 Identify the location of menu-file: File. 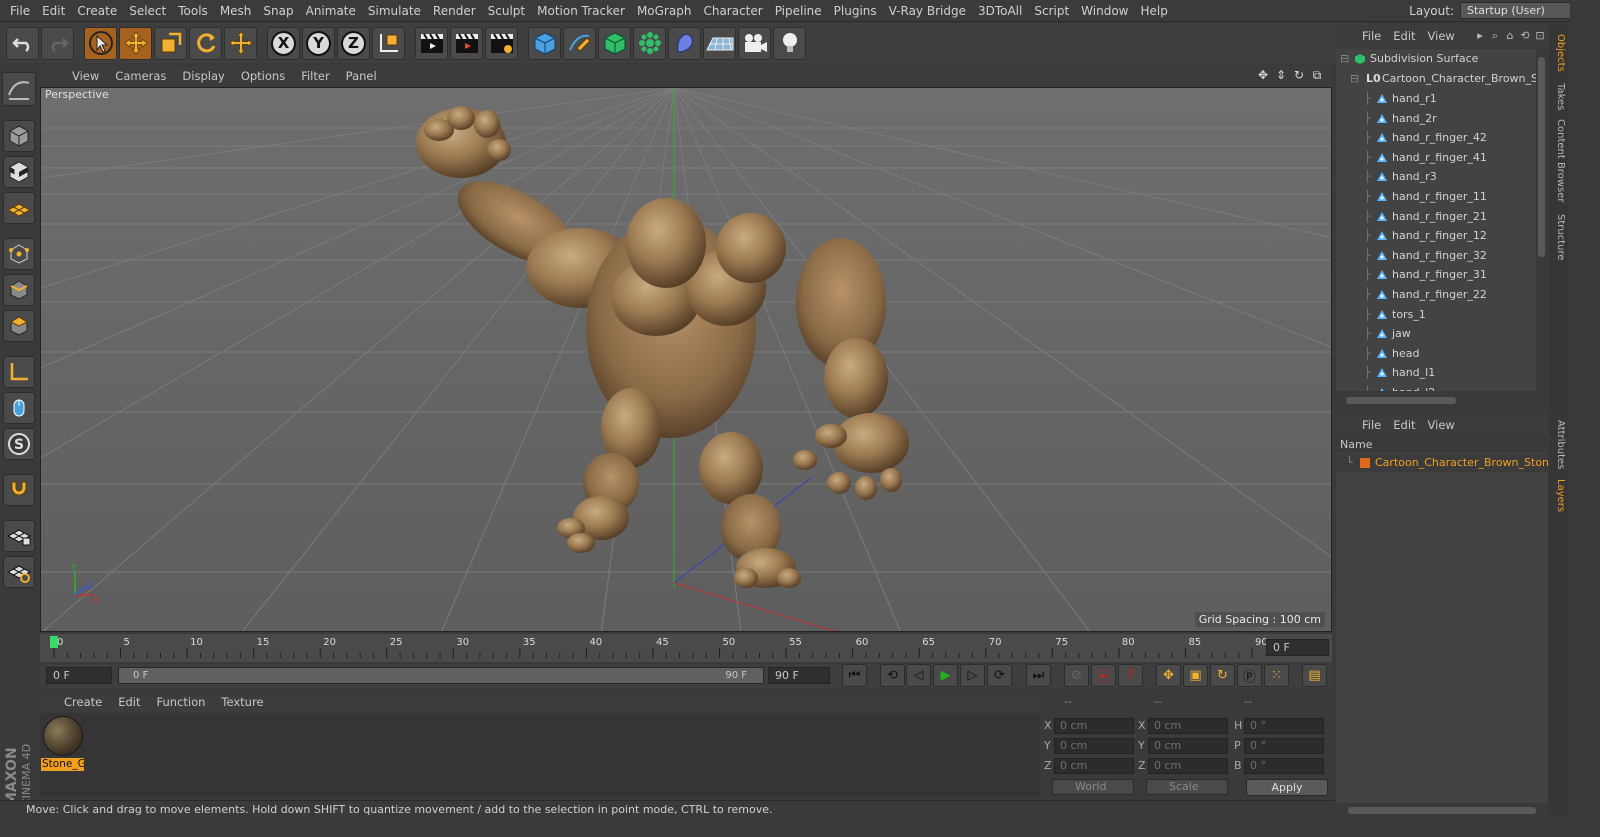
(20, 11).